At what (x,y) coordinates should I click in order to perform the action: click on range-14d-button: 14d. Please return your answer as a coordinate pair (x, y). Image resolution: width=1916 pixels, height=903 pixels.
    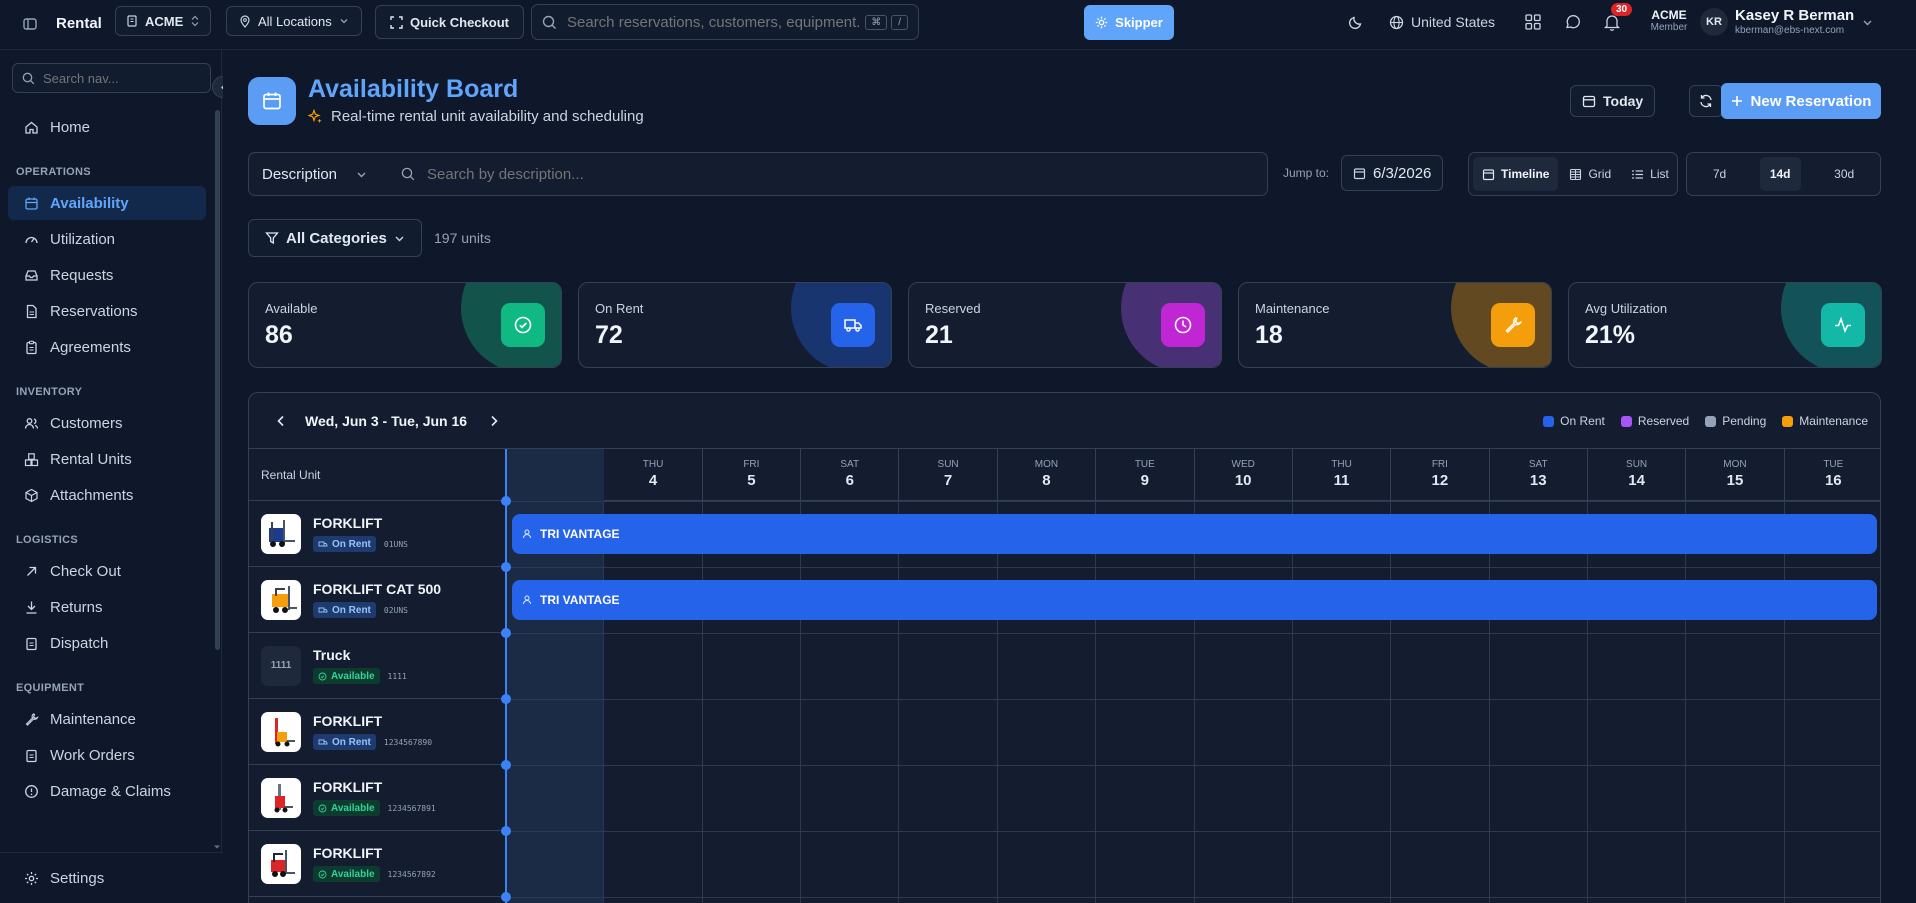
    Looking at the image, I should click on (1780, 174).